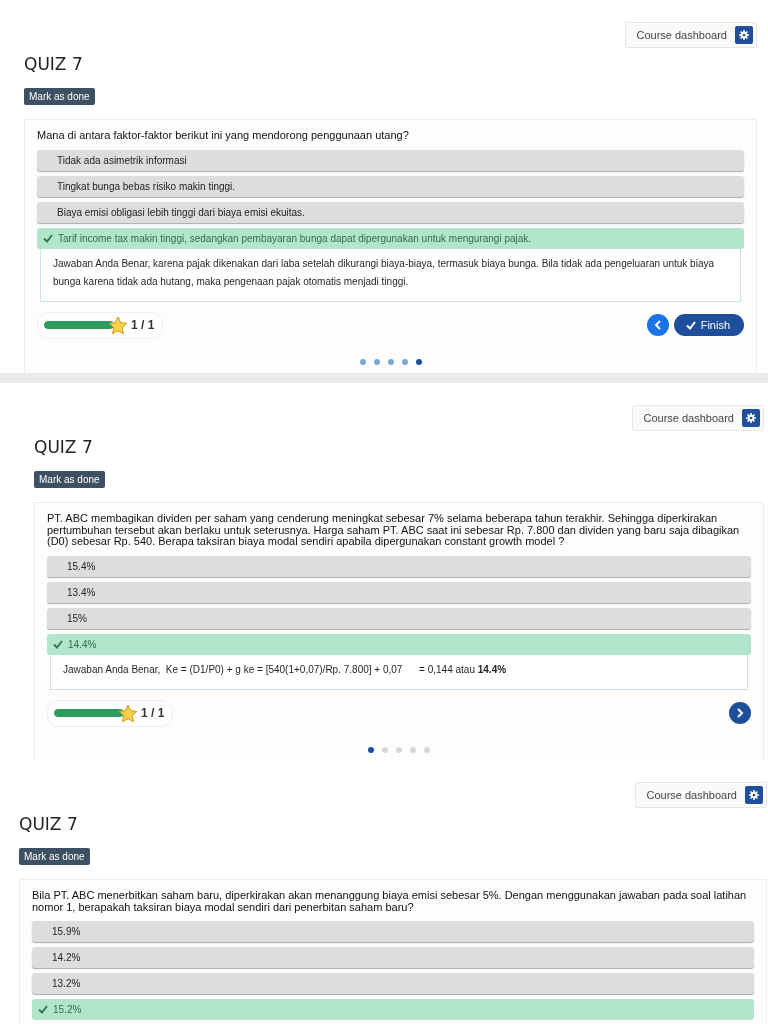 The image size is (768, 1024). I want to click on answer-option: Tingkat bunga bebas risiko makin tinggi., so click(390, 186).